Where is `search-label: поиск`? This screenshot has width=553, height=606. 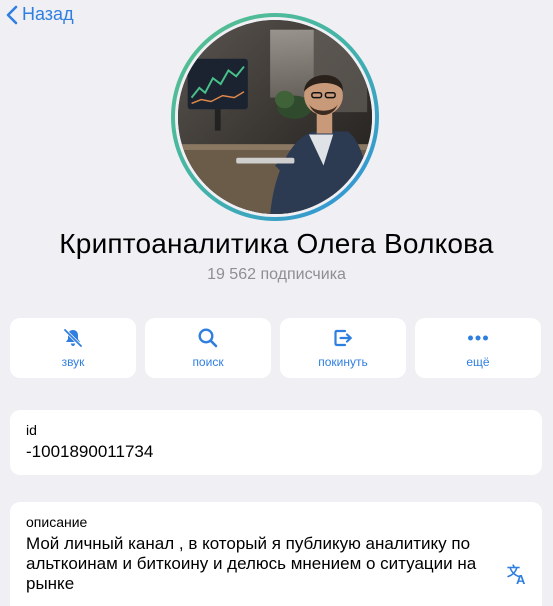 search-label: поиск is located at coordinates (208, 362).